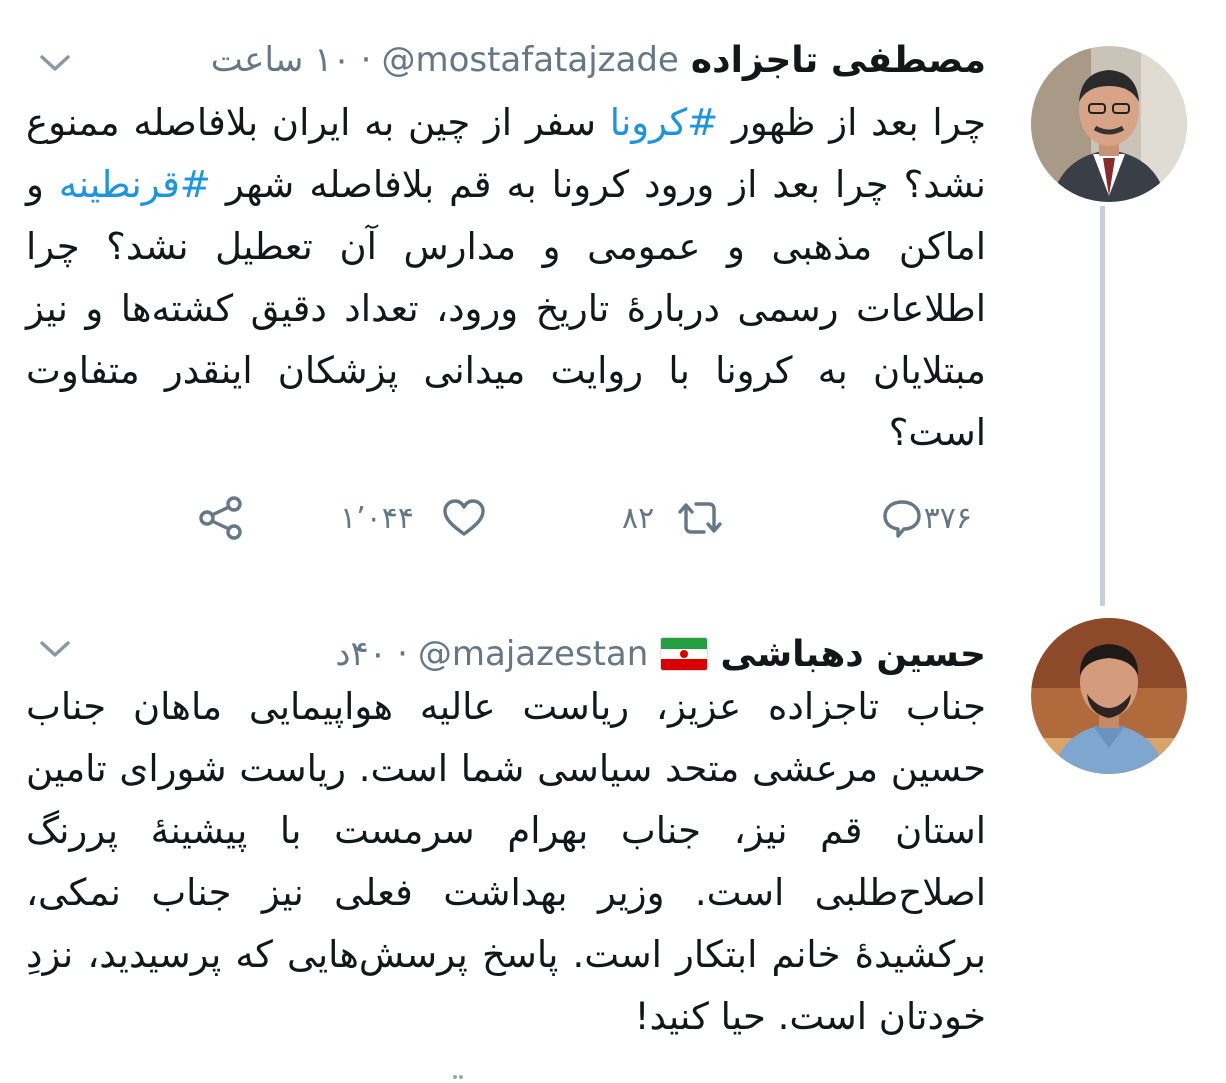 Image resolution: width=1226 pixels, height=1083 pixels. Describe the element at coordinates (684, 654) in the screenshot. I see `iran-flag-icon` at that location.